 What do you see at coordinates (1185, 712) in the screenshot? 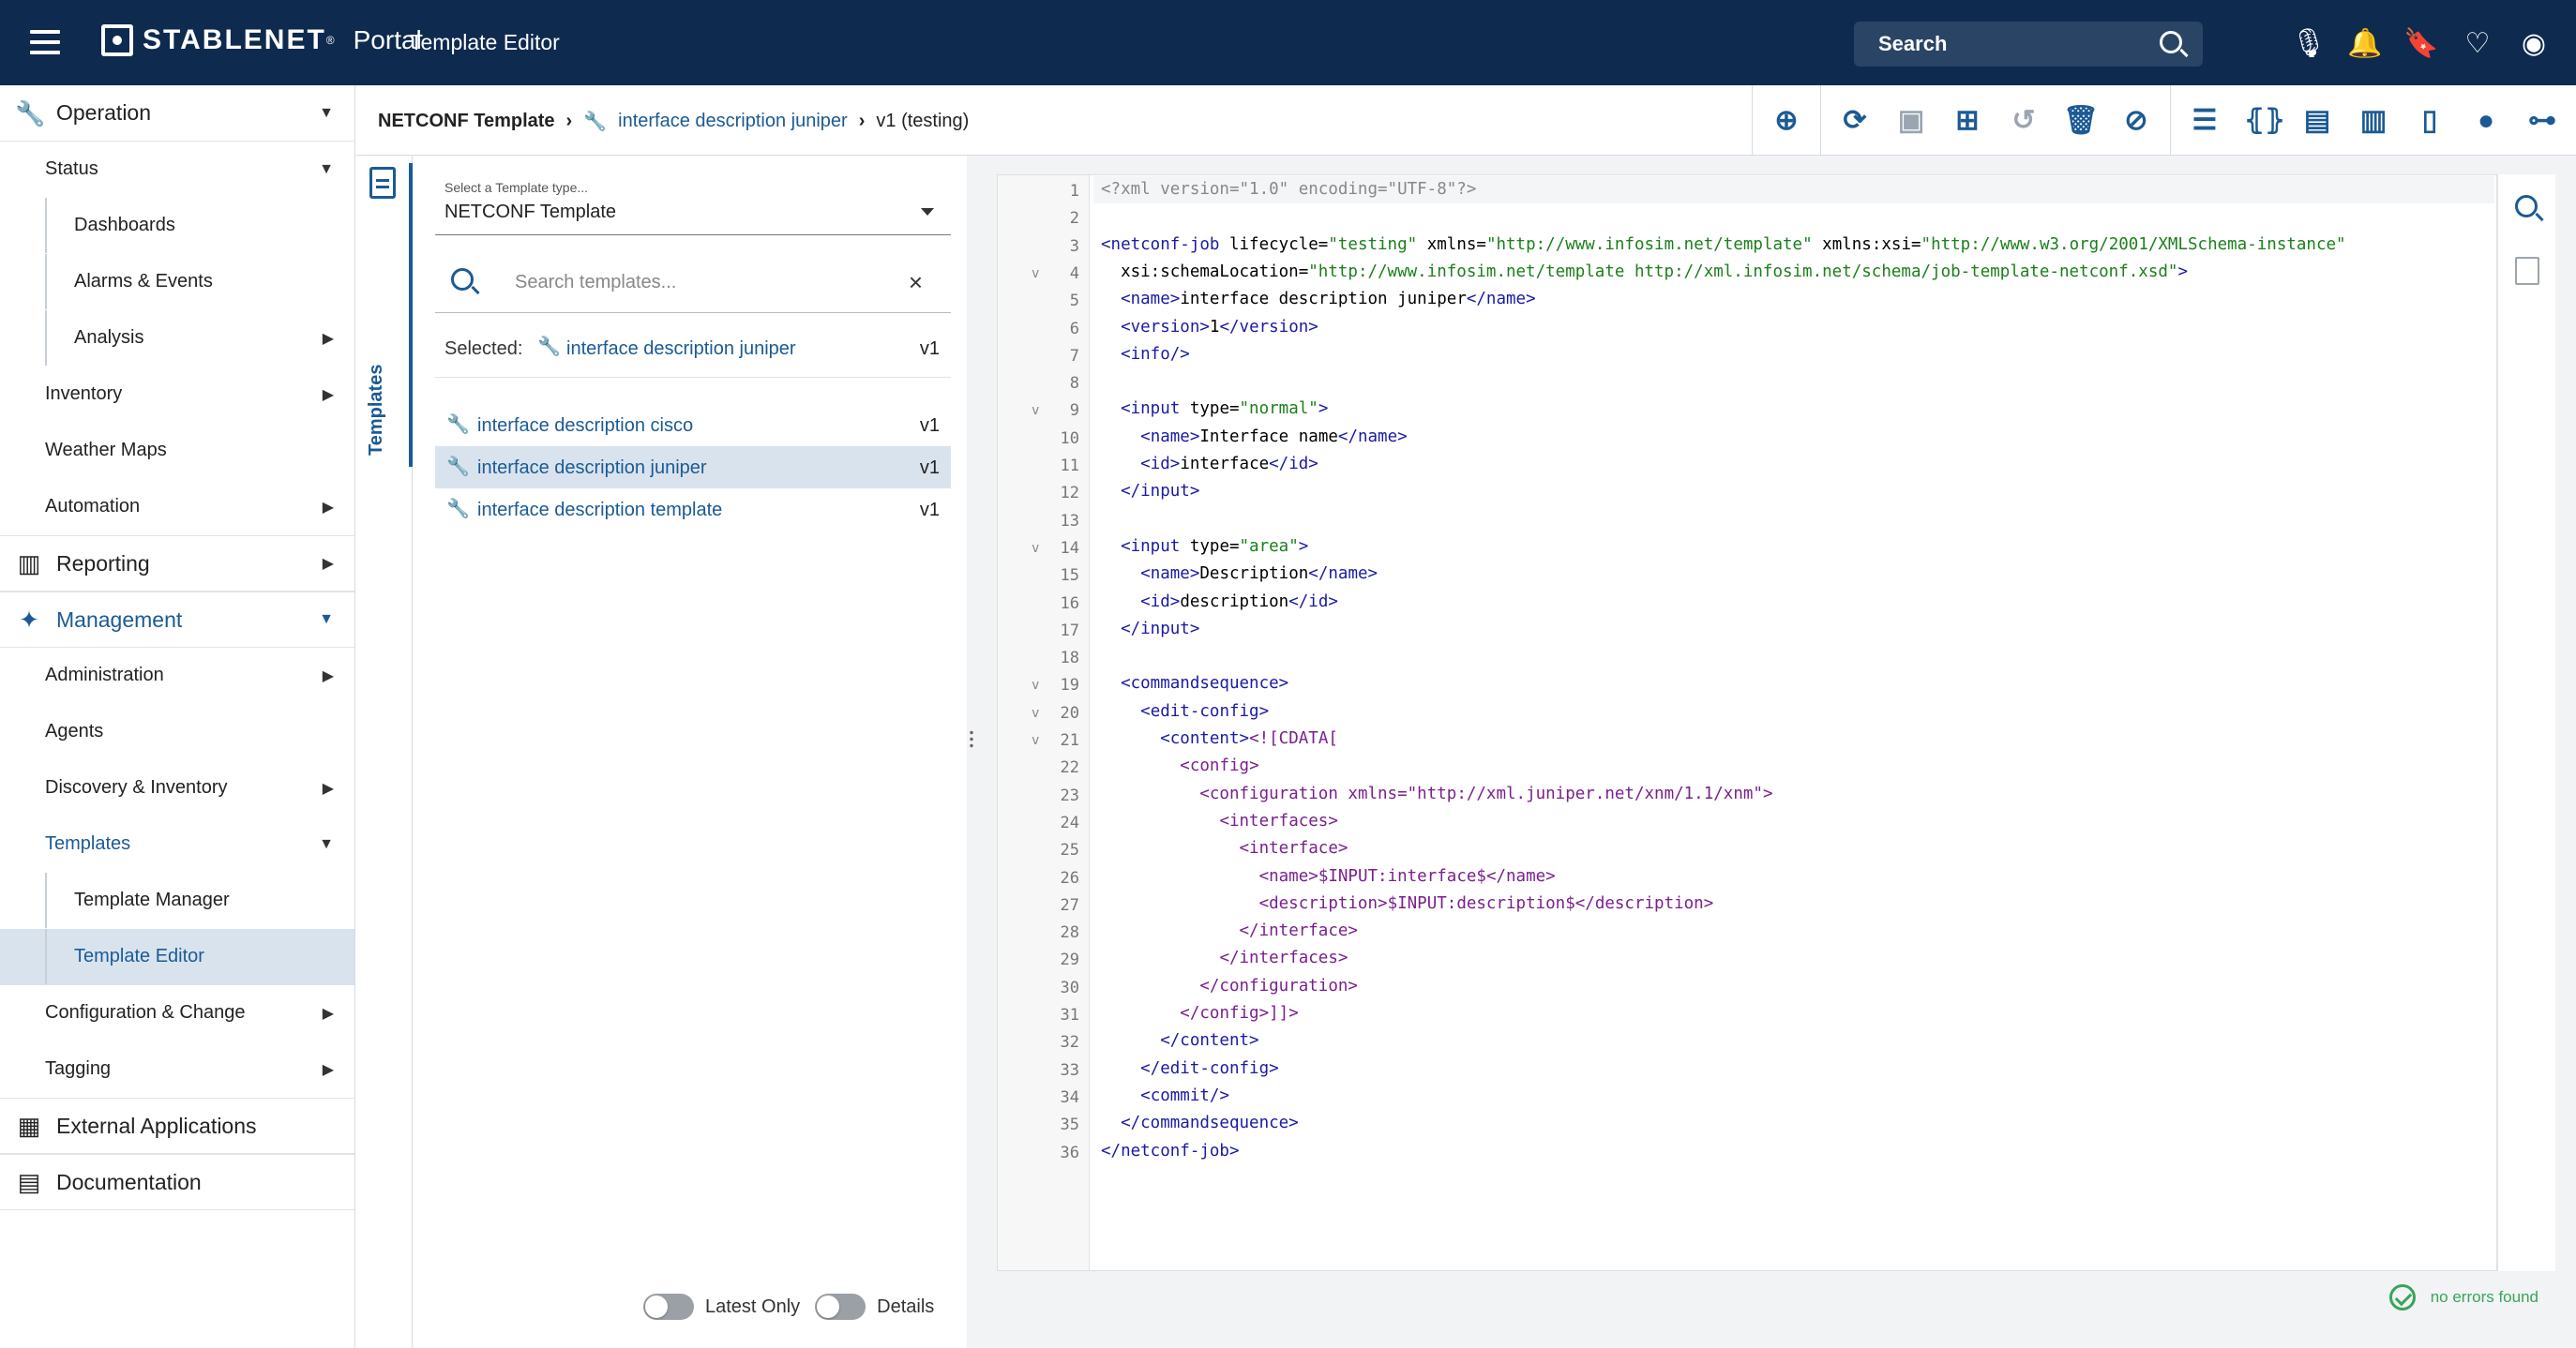
I see `code-line: <edit-config>` at bounding box center [1185, 712].